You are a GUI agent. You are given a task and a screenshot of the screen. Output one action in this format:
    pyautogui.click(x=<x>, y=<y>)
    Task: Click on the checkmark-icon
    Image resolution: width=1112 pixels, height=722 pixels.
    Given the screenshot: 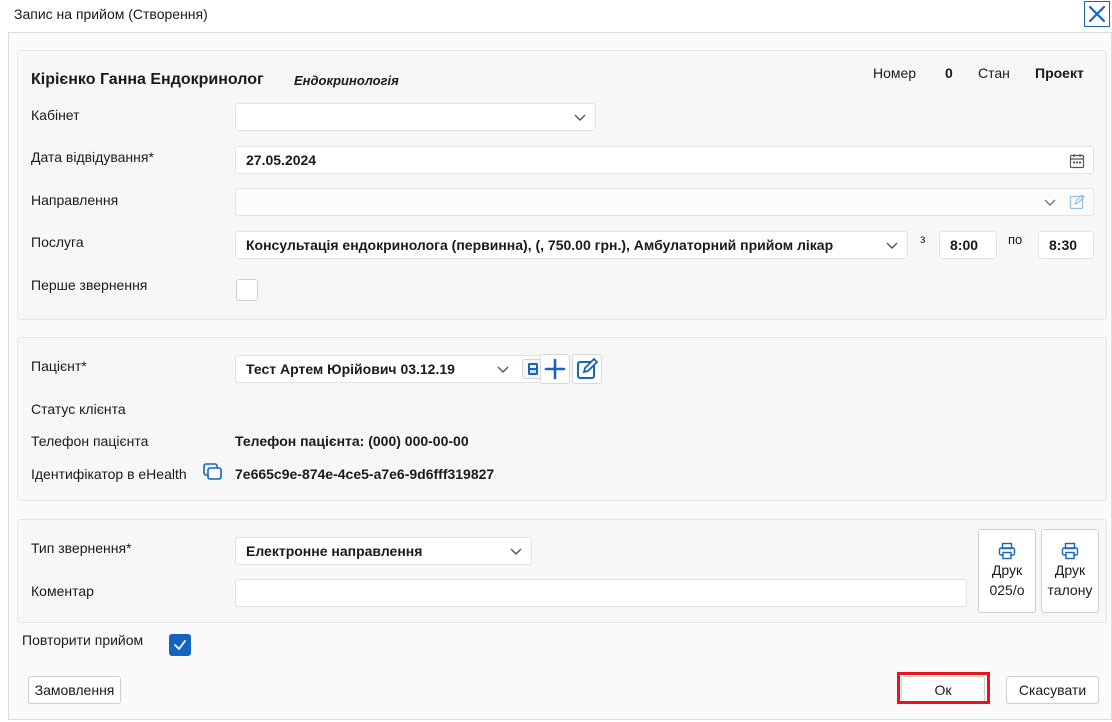 What is the action you would take?
    pyautogui.click(x=180, y=645)
    